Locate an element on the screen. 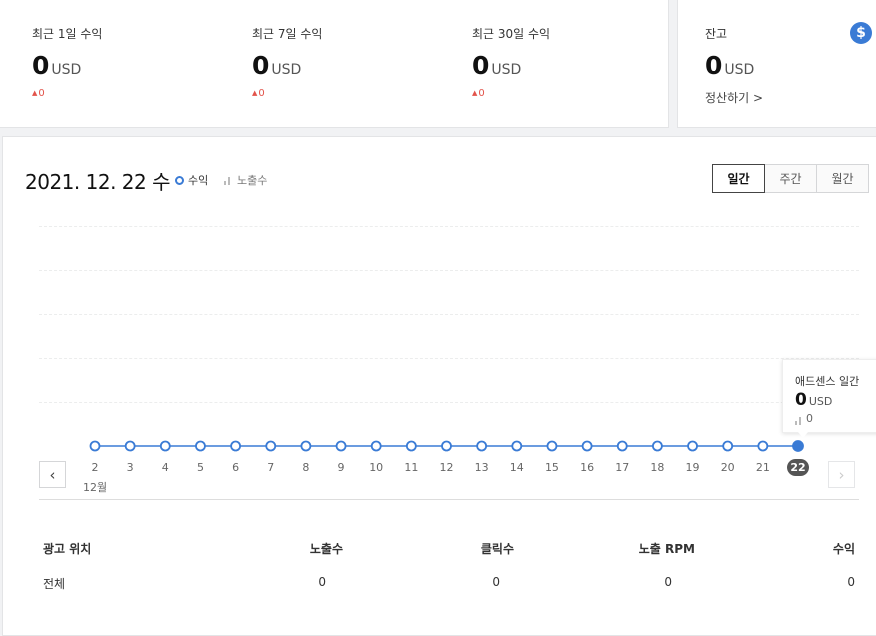  table-header-impressions: 노출수 is located at coordinates (326, 549).